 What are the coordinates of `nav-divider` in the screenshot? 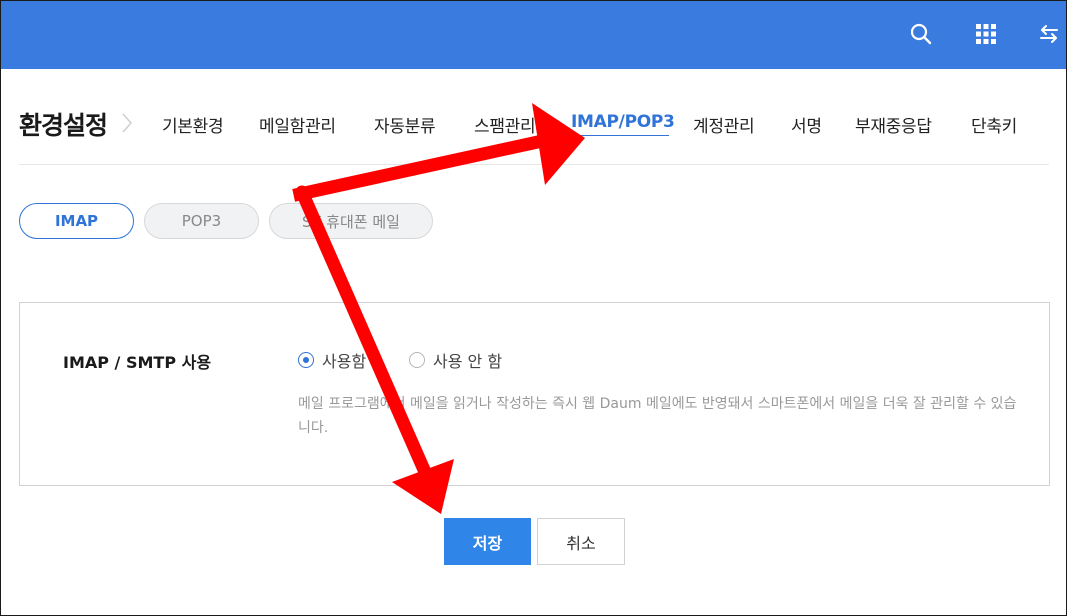 It's located at (534, 164).